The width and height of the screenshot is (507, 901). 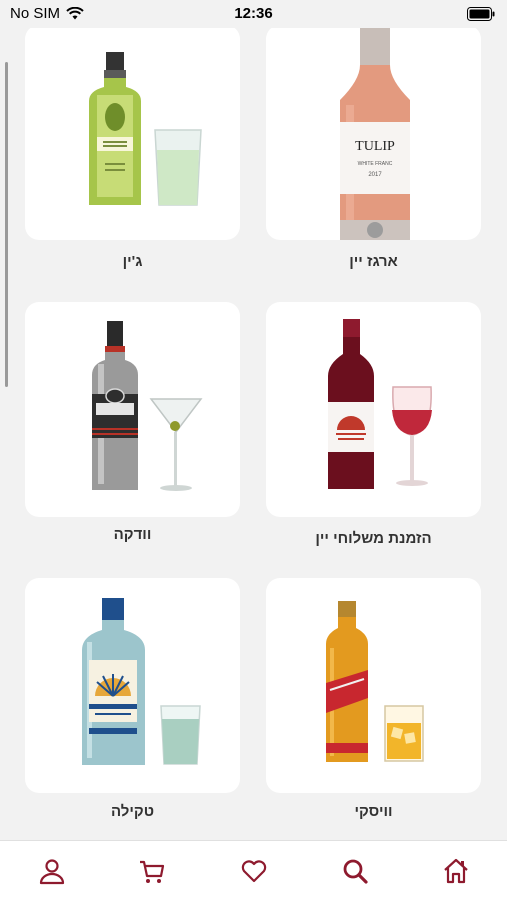 I want to click on category-label: ארגז יין, so click(x=373, y=261).